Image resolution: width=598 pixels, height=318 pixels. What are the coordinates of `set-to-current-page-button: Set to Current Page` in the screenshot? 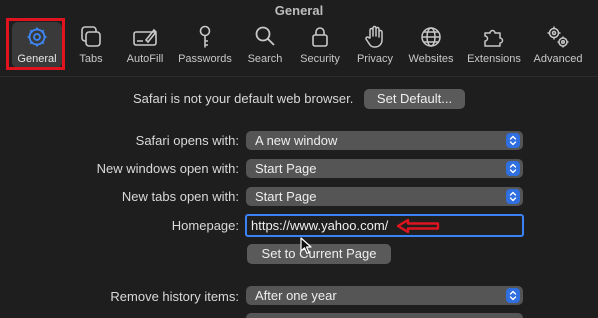 It's located at (319, 254).